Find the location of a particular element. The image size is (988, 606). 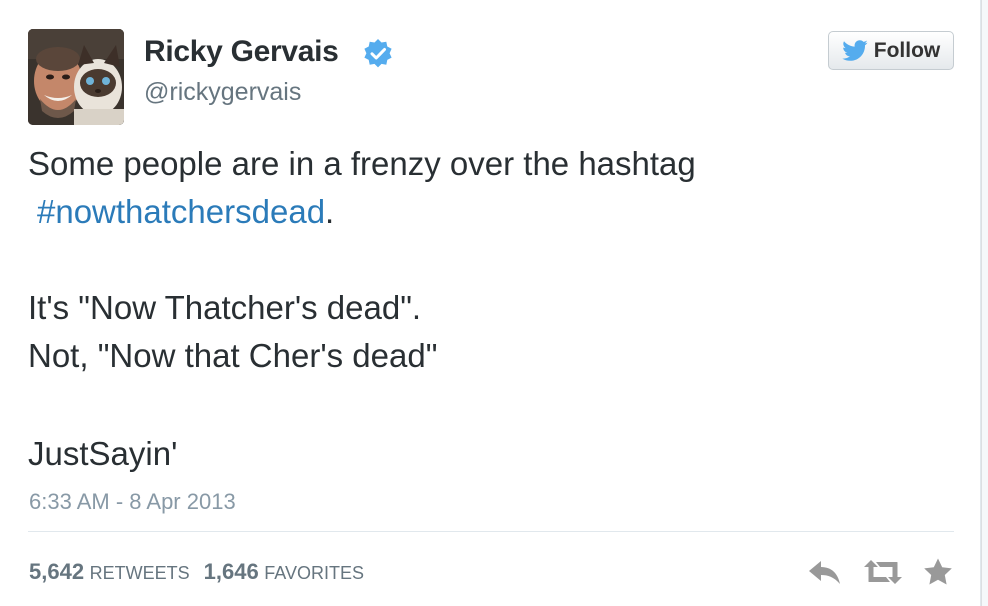

tweet-line-2: #nowthatchersdead. is located at coordinates (185, 212).